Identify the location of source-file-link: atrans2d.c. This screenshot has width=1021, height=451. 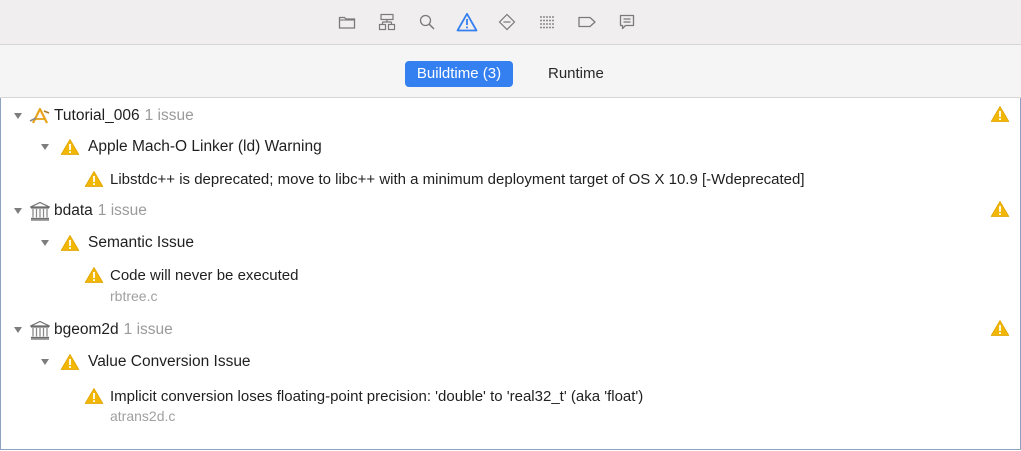
(142, 416).